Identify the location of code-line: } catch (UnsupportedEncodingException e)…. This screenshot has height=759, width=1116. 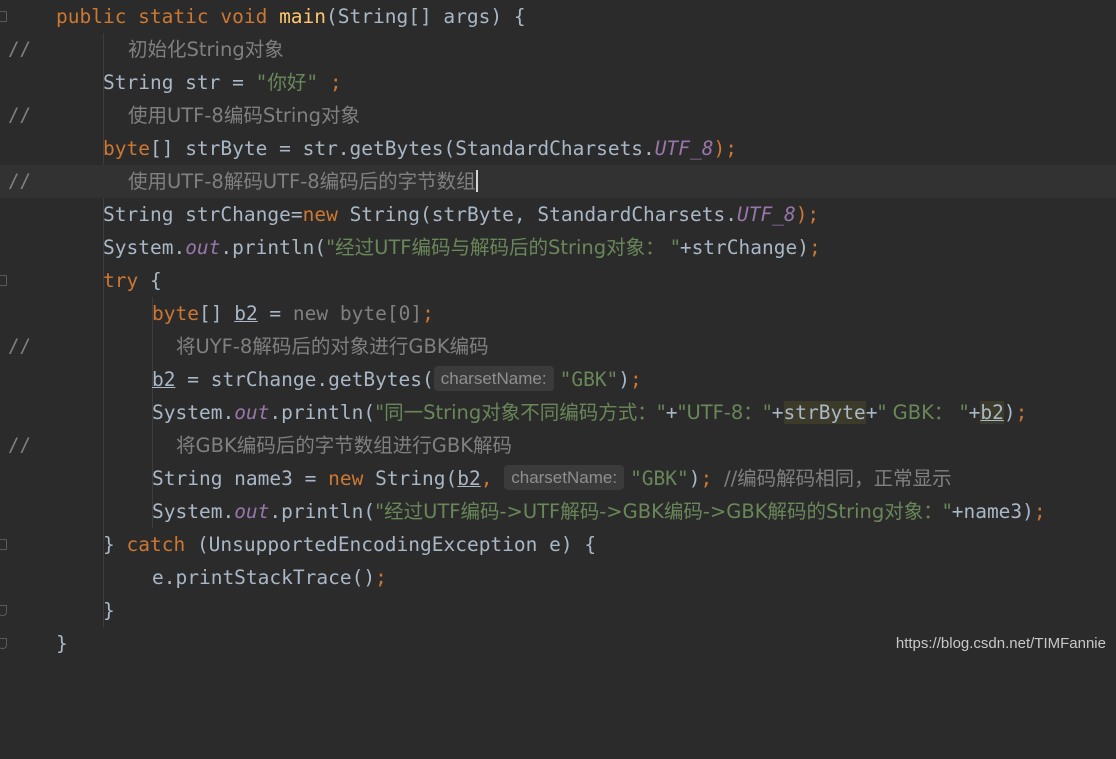
(558, 544).